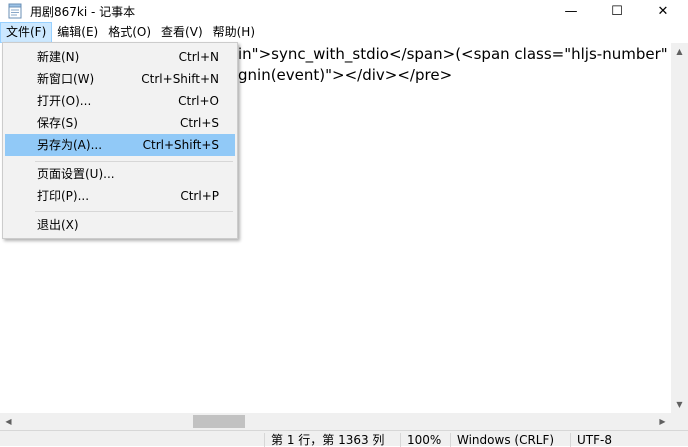 The image size is (688, 447). What do you see at coordinates (679, 404) in the screenshot?
I see `scroll-down-icon: ▼` at bounding box center [679, 404].